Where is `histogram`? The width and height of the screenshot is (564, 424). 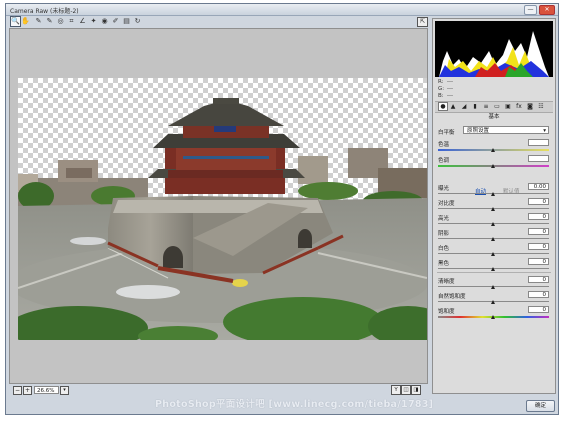 histogram is located at coordinates (494, 49).